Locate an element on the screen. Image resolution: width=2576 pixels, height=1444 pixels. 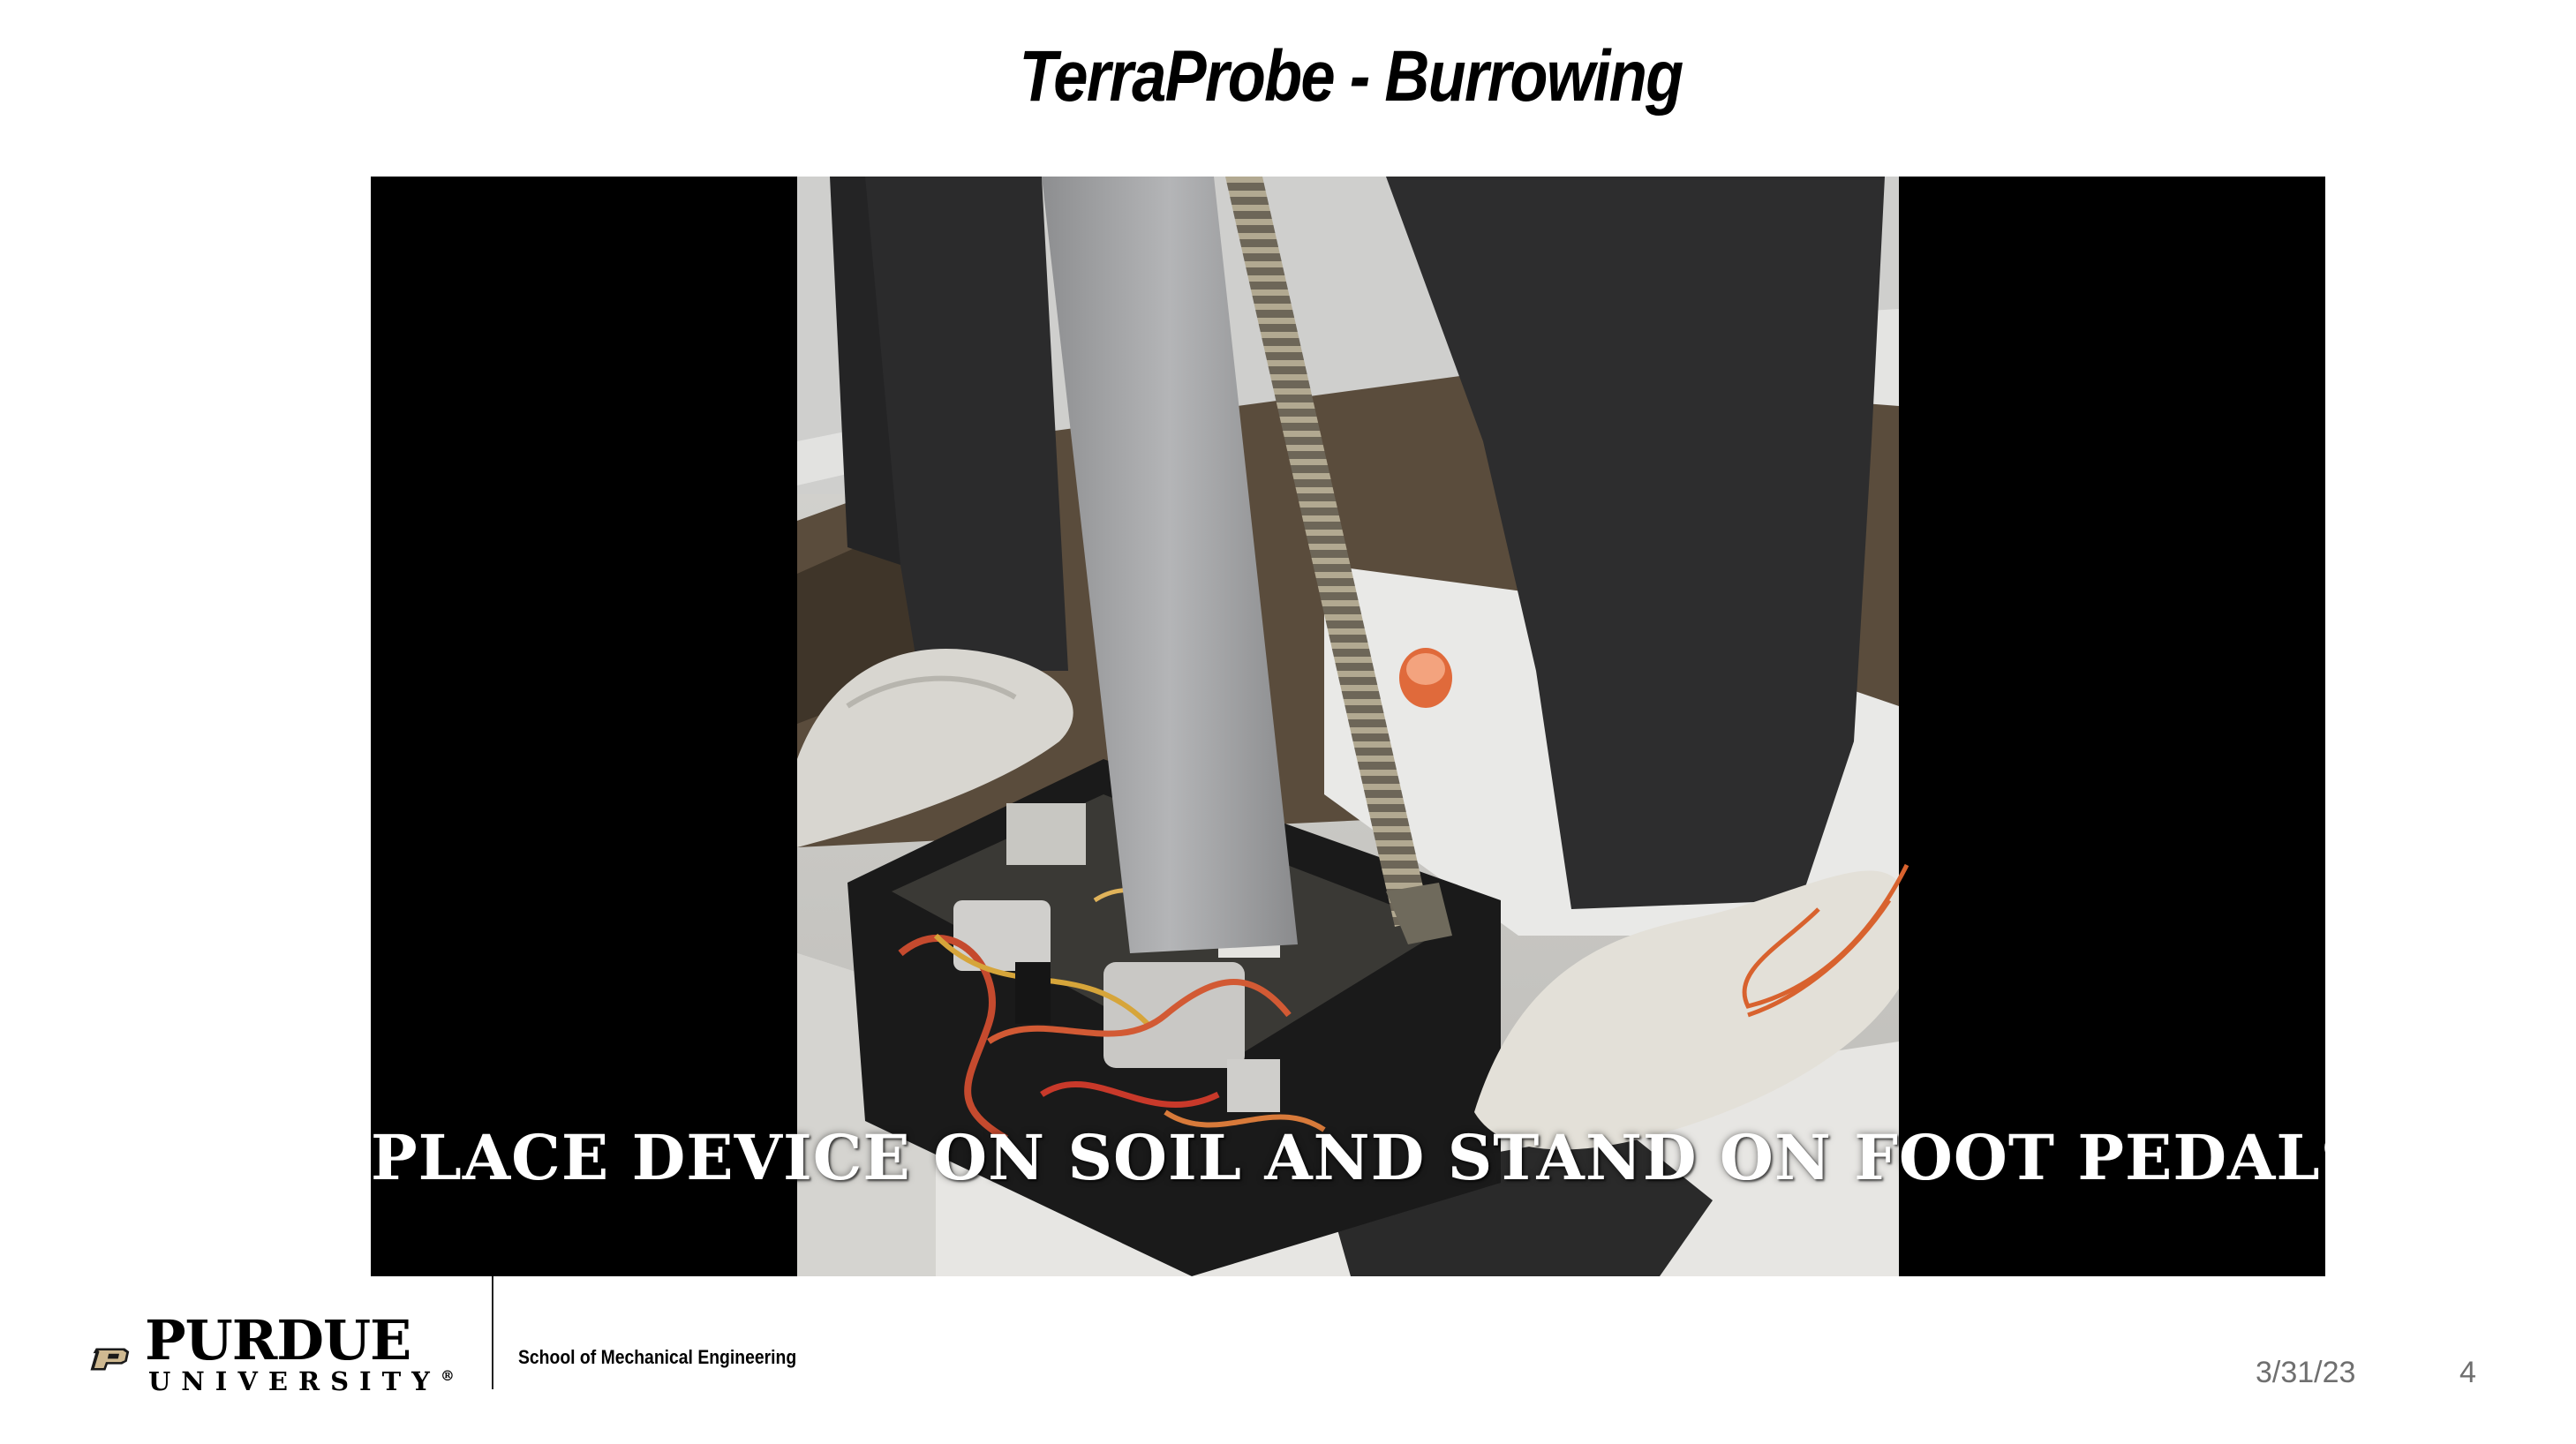
slide-date: 3/31/23 is located at coordinates (2306, 1372).